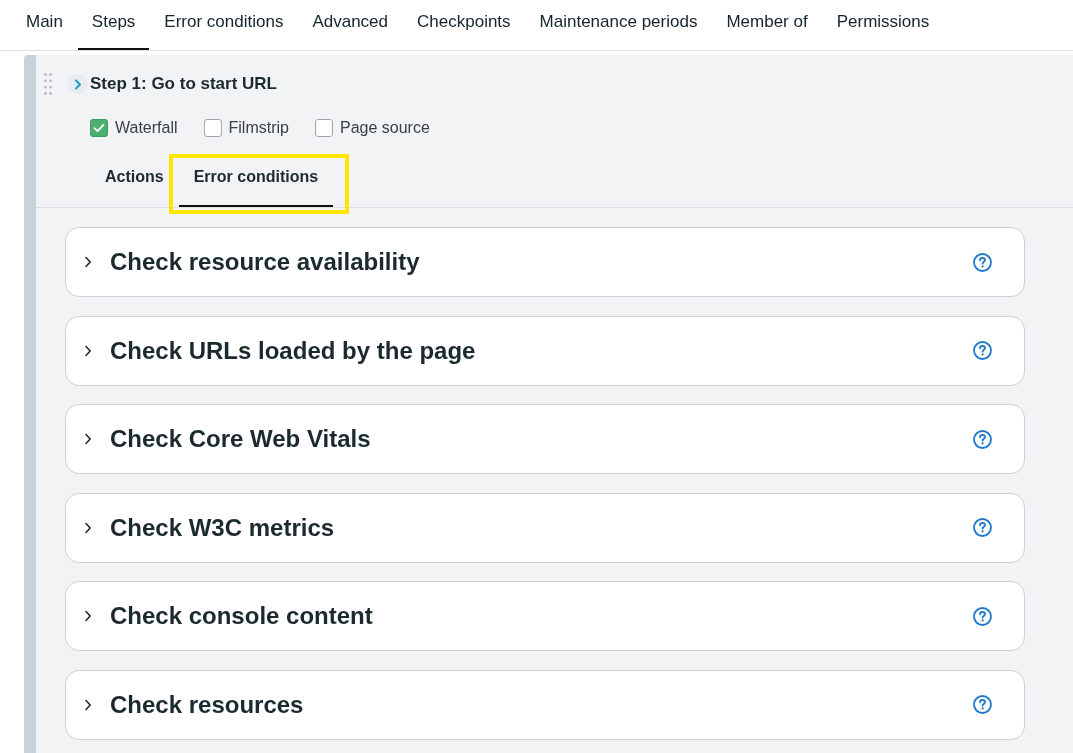 This screenshot has width=1073, height=753. Describe the element at coordinates (242, 616) in the screenshot. I see `section-title: Check console content` at that location.